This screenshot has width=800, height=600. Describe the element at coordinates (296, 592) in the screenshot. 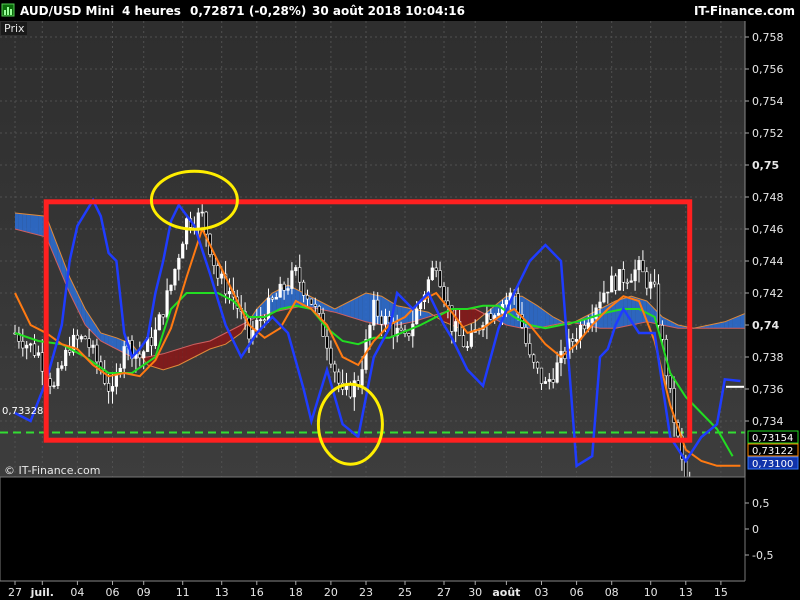

I see `x-tick-label: 18` at that location.